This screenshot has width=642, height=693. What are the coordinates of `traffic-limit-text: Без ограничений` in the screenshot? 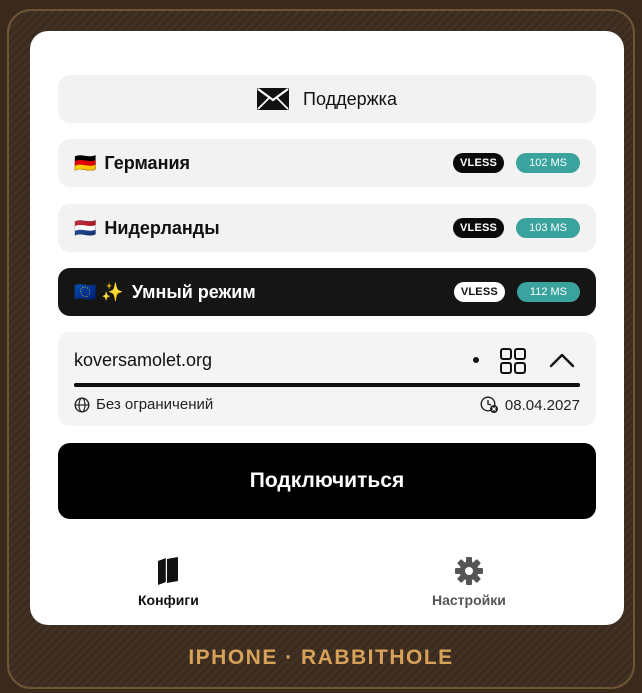 It's located at (155, 404).